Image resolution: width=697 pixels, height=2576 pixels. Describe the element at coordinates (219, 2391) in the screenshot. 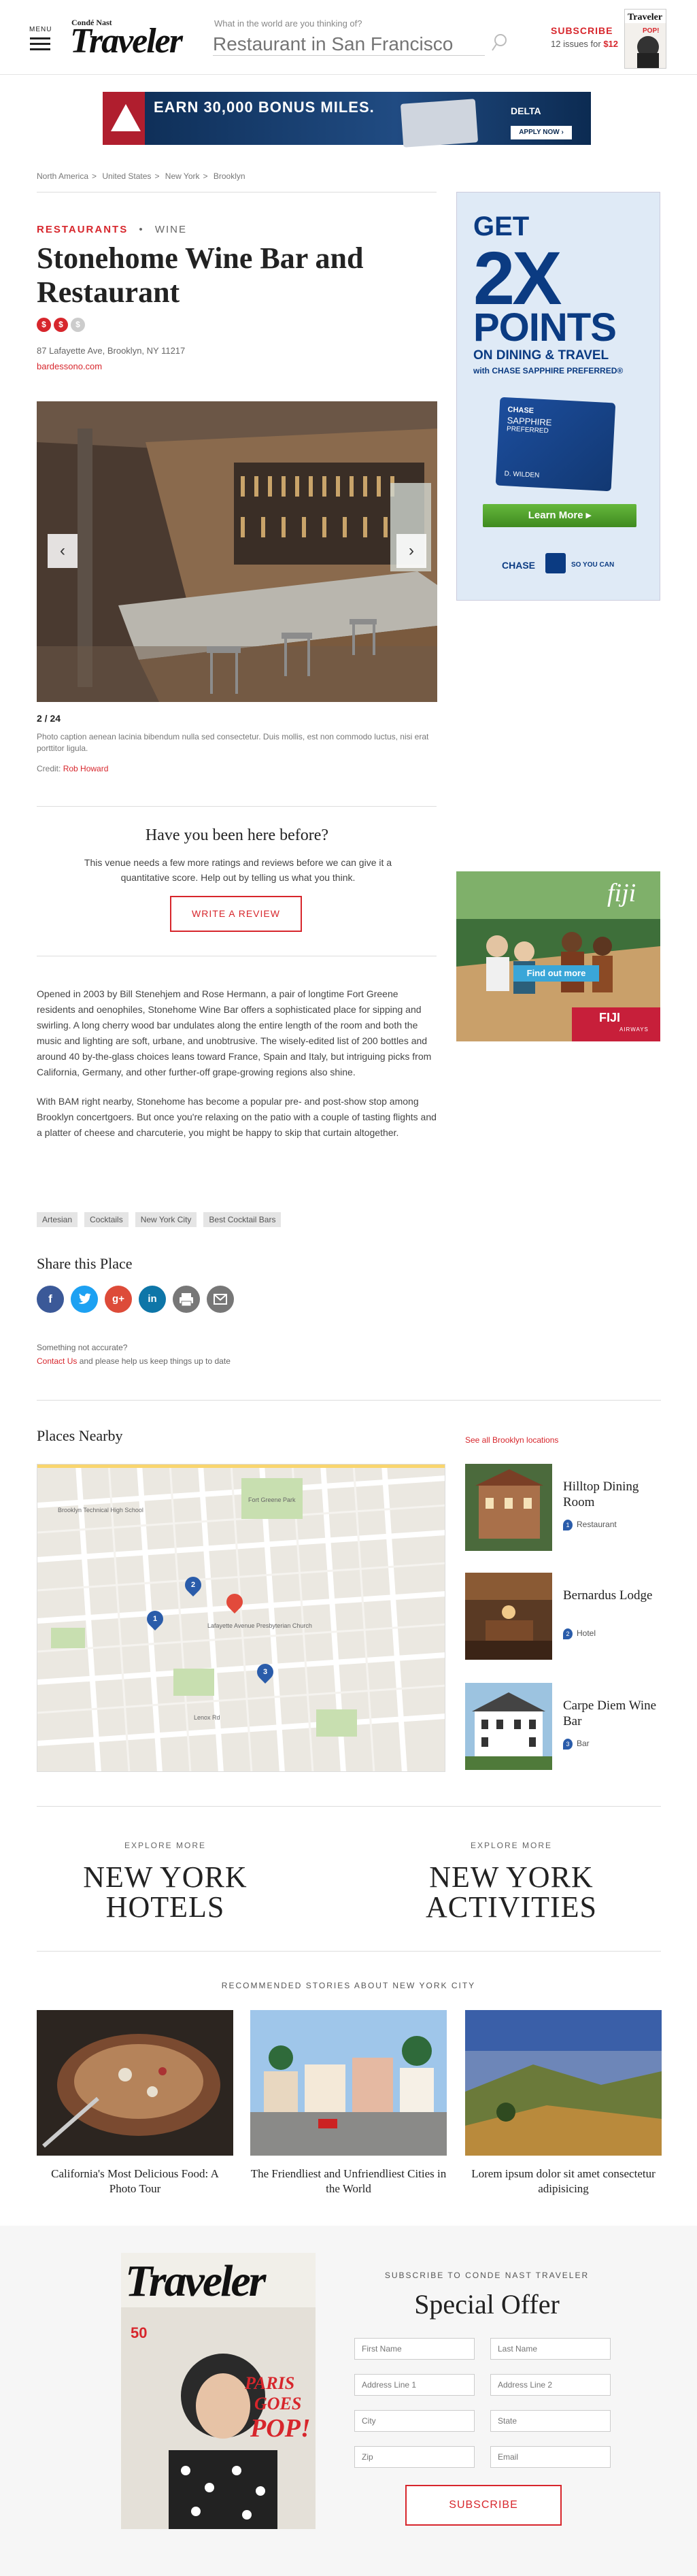

I see `magazine-cover: 50 PARIS GOES POP! Traveler` at that location.